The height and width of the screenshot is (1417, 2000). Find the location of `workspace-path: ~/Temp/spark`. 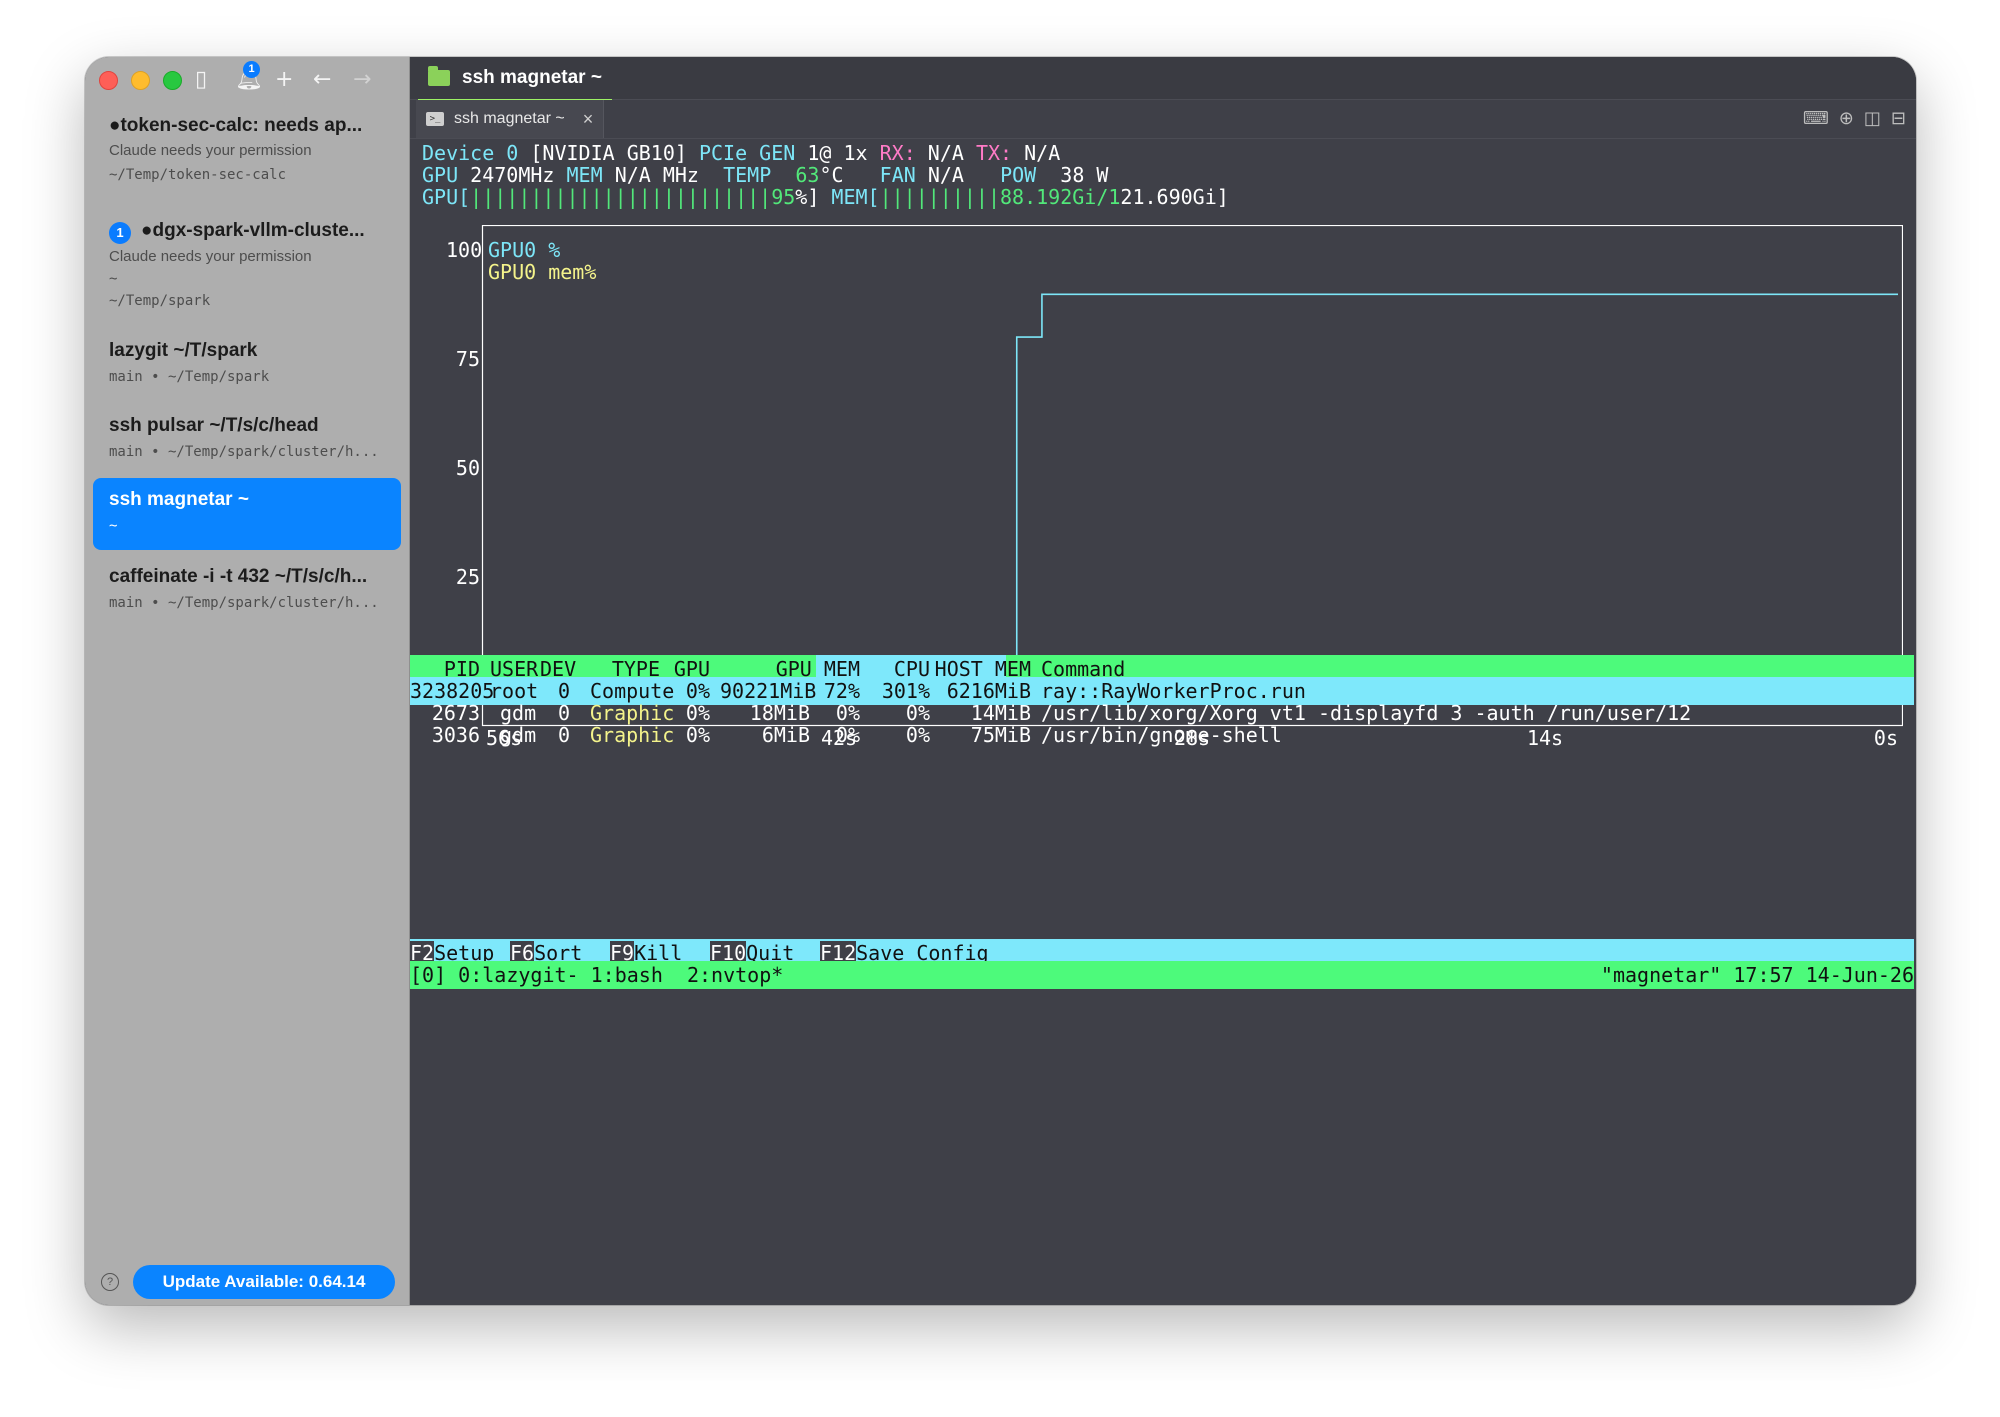

workspace-path: ~/Temp/spark is located at coordinates (160, 301).